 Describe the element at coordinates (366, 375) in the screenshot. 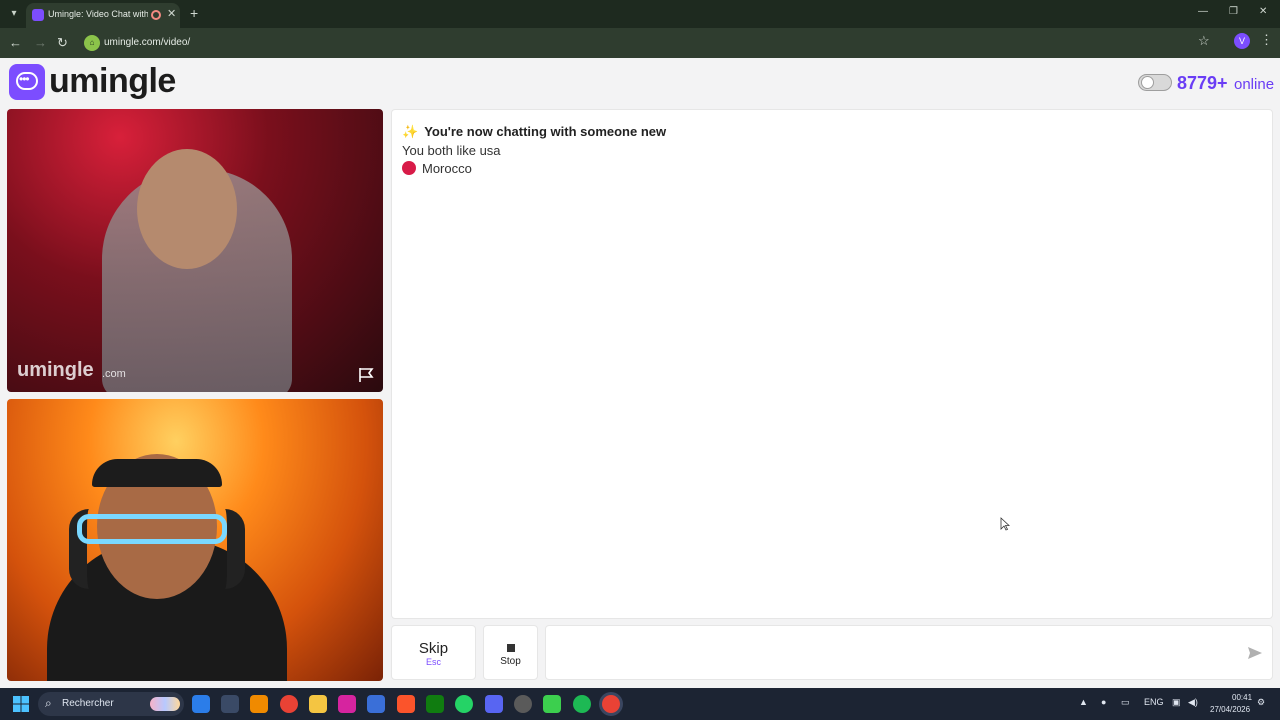

I see `report-flag-icon` at that location.